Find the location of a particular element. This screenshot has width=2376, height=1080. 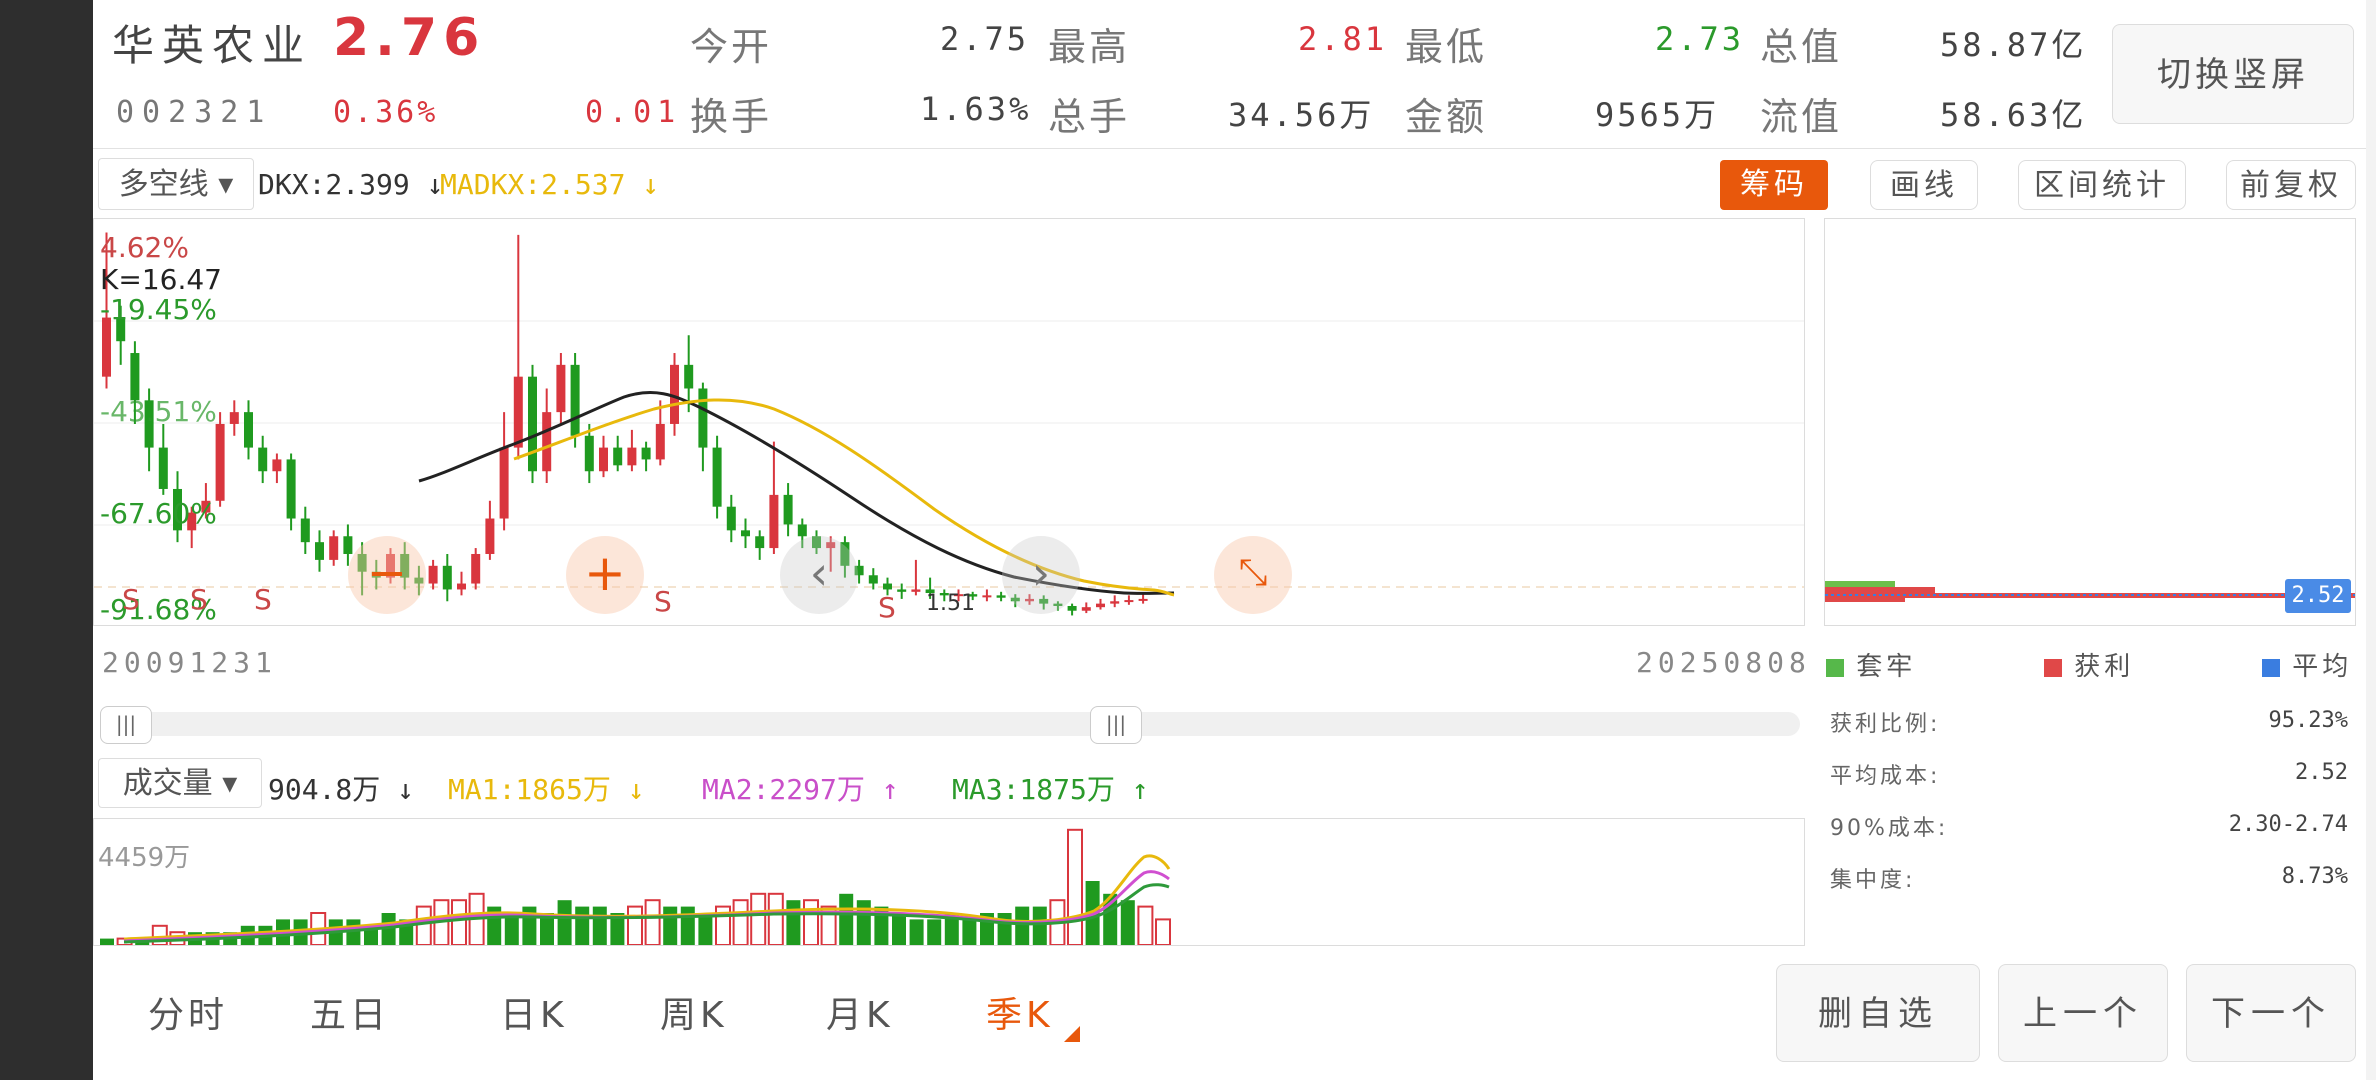

volume-label: 总手 is located at coordinates (1089, 117).